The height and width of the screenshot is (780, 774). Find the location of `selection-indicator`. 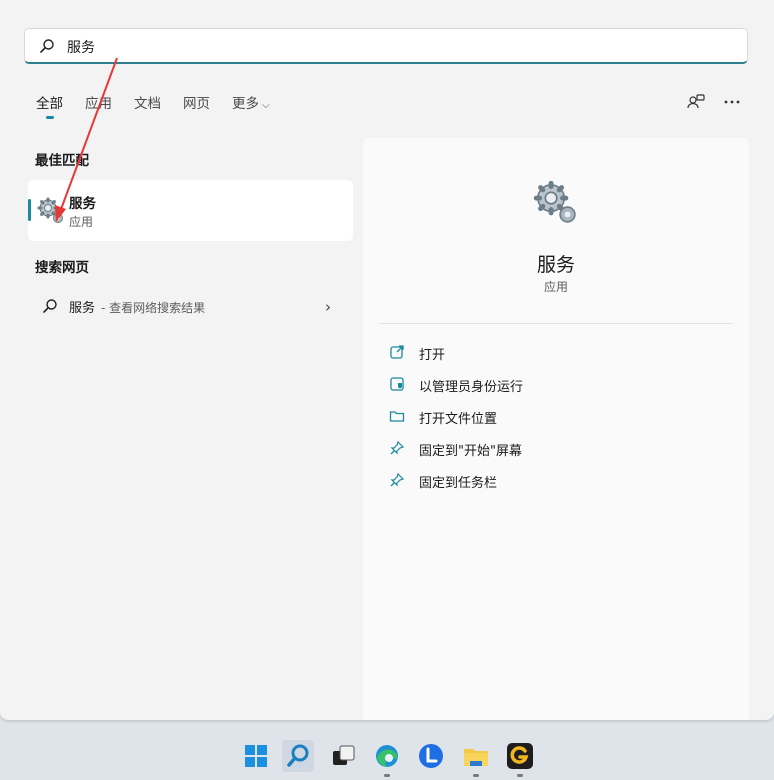

selection-indicator is located at coordinates (29, 210).